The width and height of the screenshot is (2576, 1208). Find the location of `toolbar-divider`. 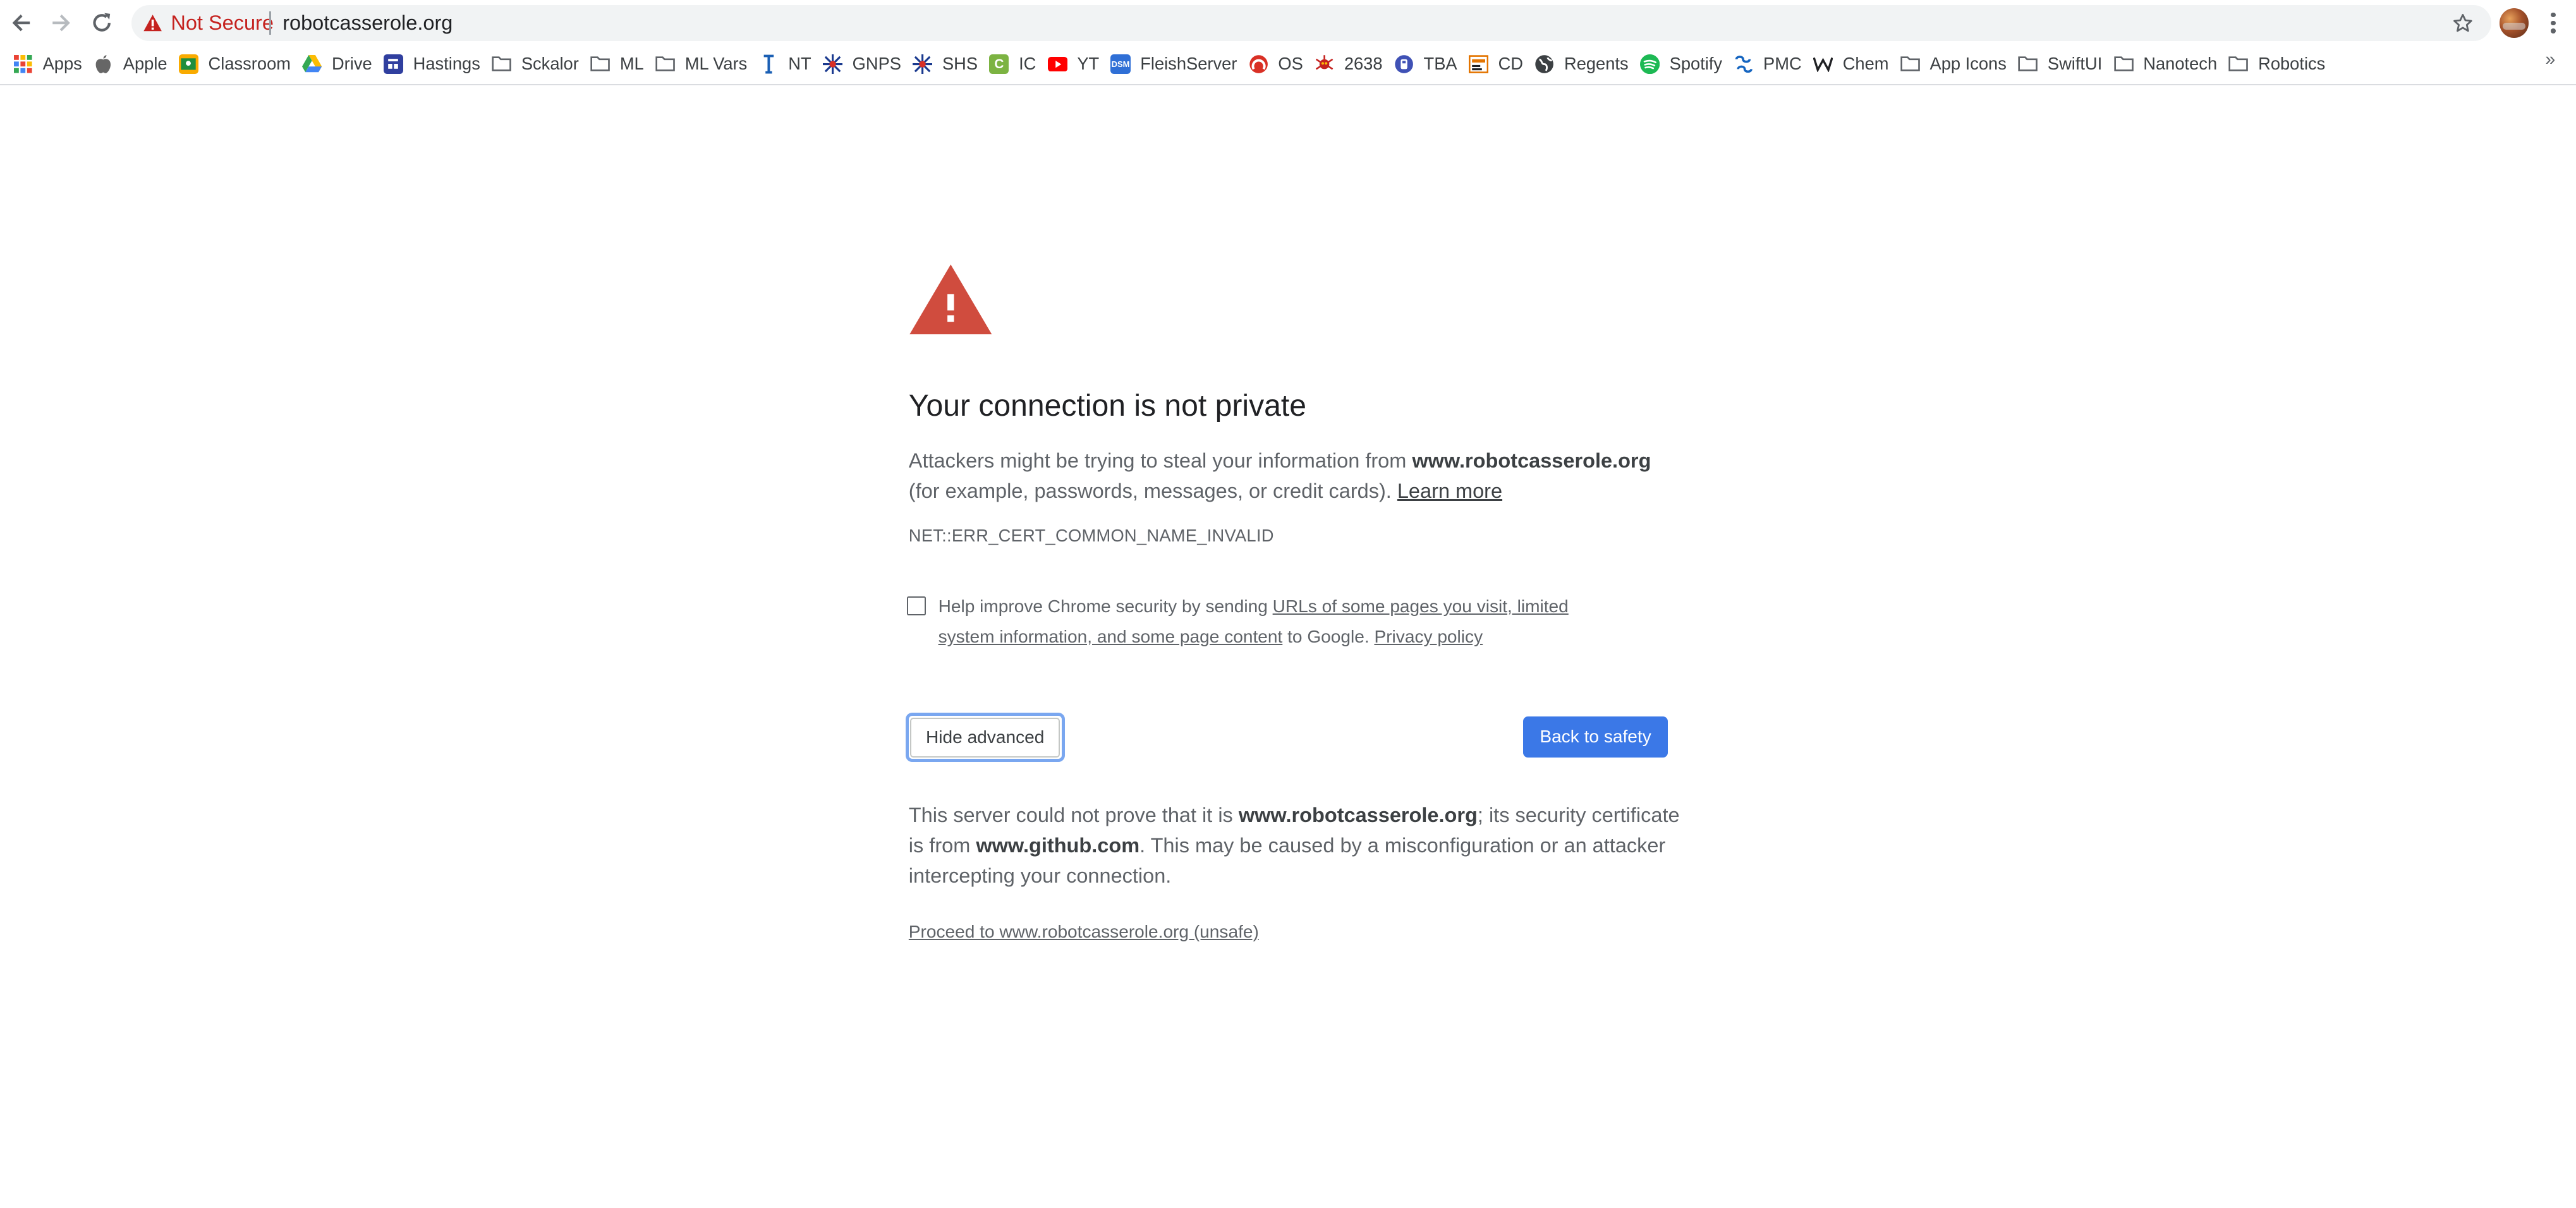

toolbar-divider is located at coordinates (1288, 85).